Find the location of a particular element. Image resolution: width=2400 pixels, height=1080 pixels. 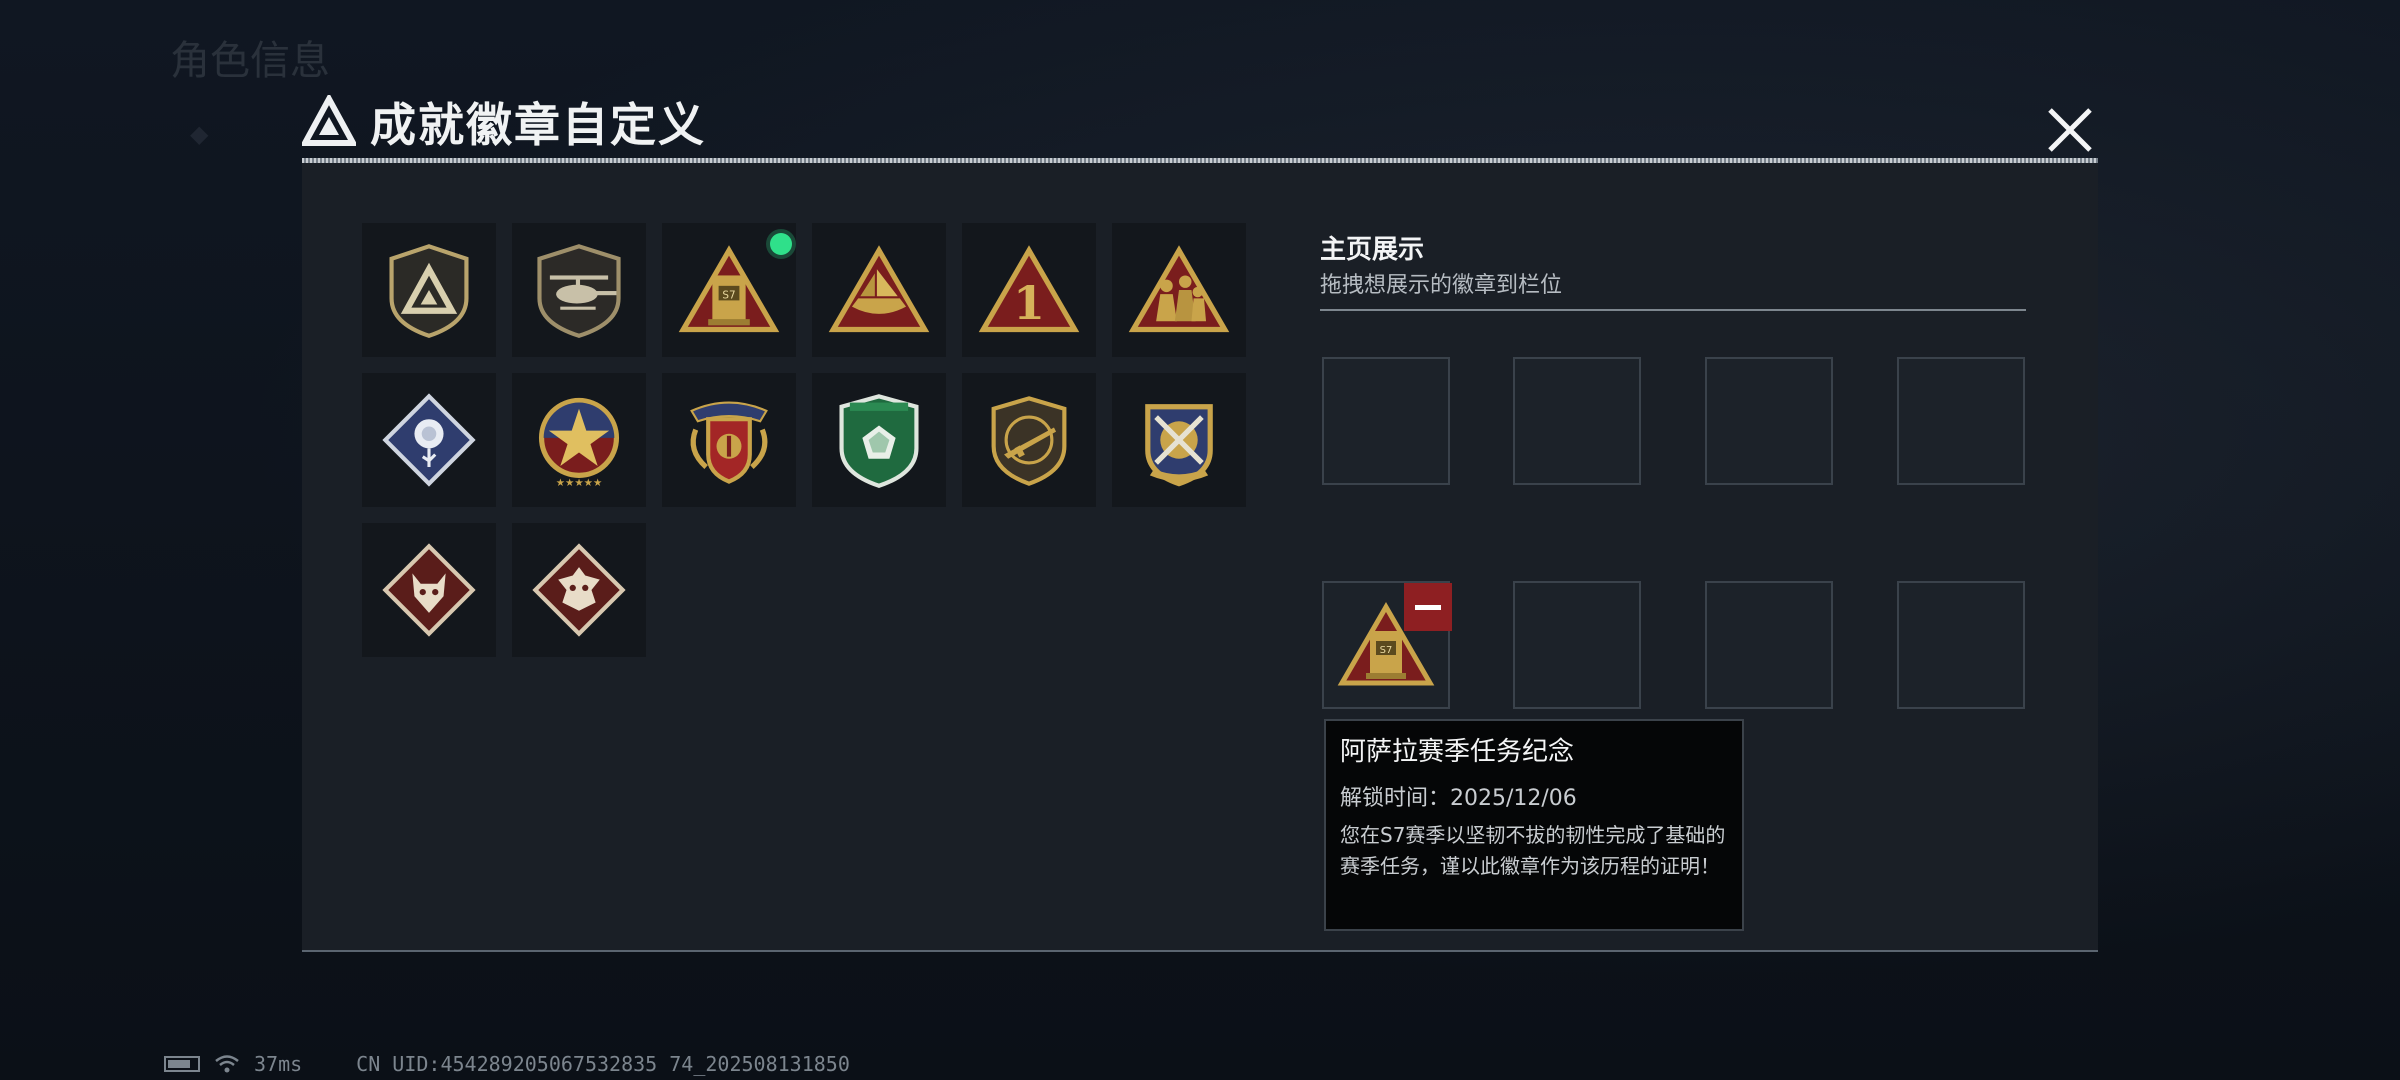

helicopter-shield-icon is located at coordinates (579, 291).